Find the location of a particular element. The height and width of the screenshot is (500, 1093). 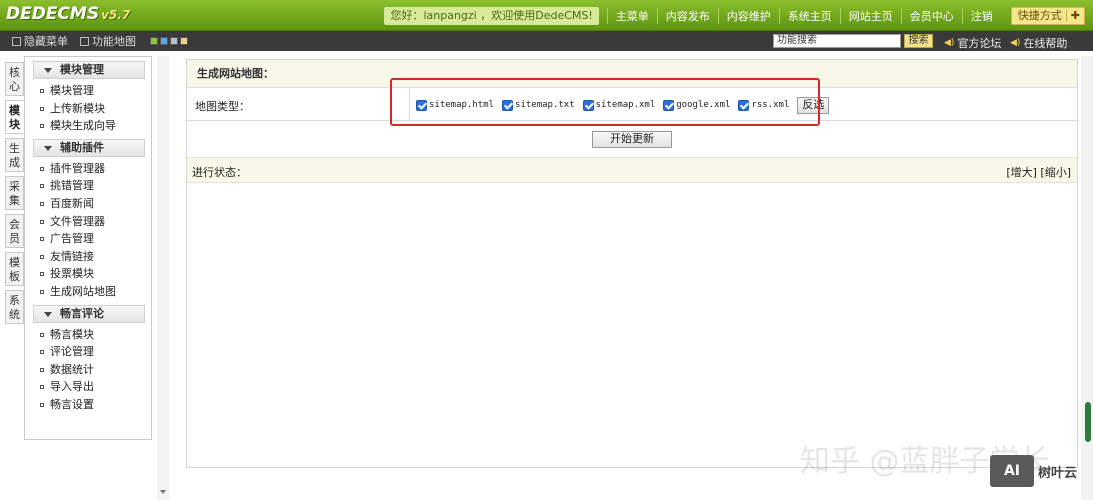

nav-content-maintain: 内容维护 is located at coordinates (748, 16).